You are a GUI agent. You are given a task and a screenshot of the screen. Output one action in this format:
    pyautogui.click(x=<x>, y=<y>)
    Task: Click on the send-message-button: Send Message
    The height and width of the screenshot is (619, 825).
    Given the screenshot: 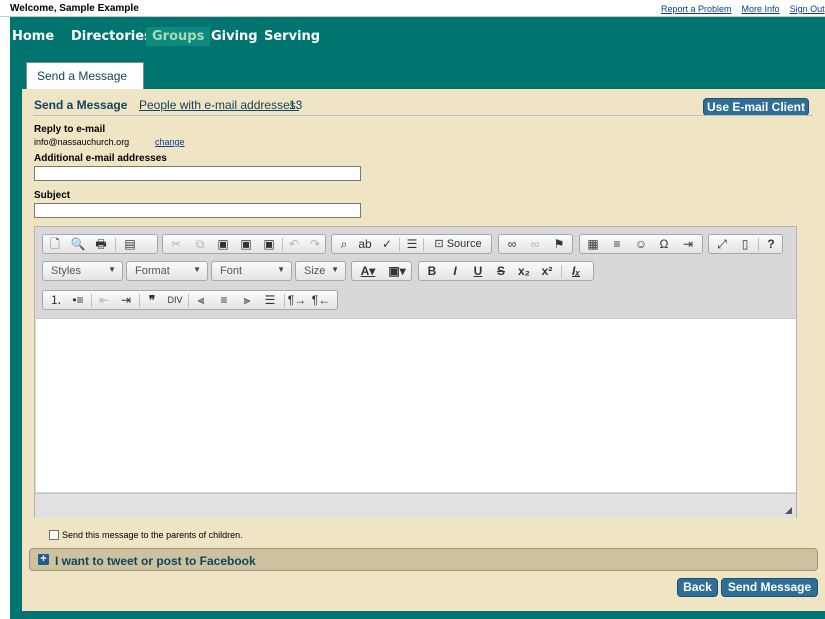 What is the action you would take?
    pyautogui.click(x=769, y=587)
    